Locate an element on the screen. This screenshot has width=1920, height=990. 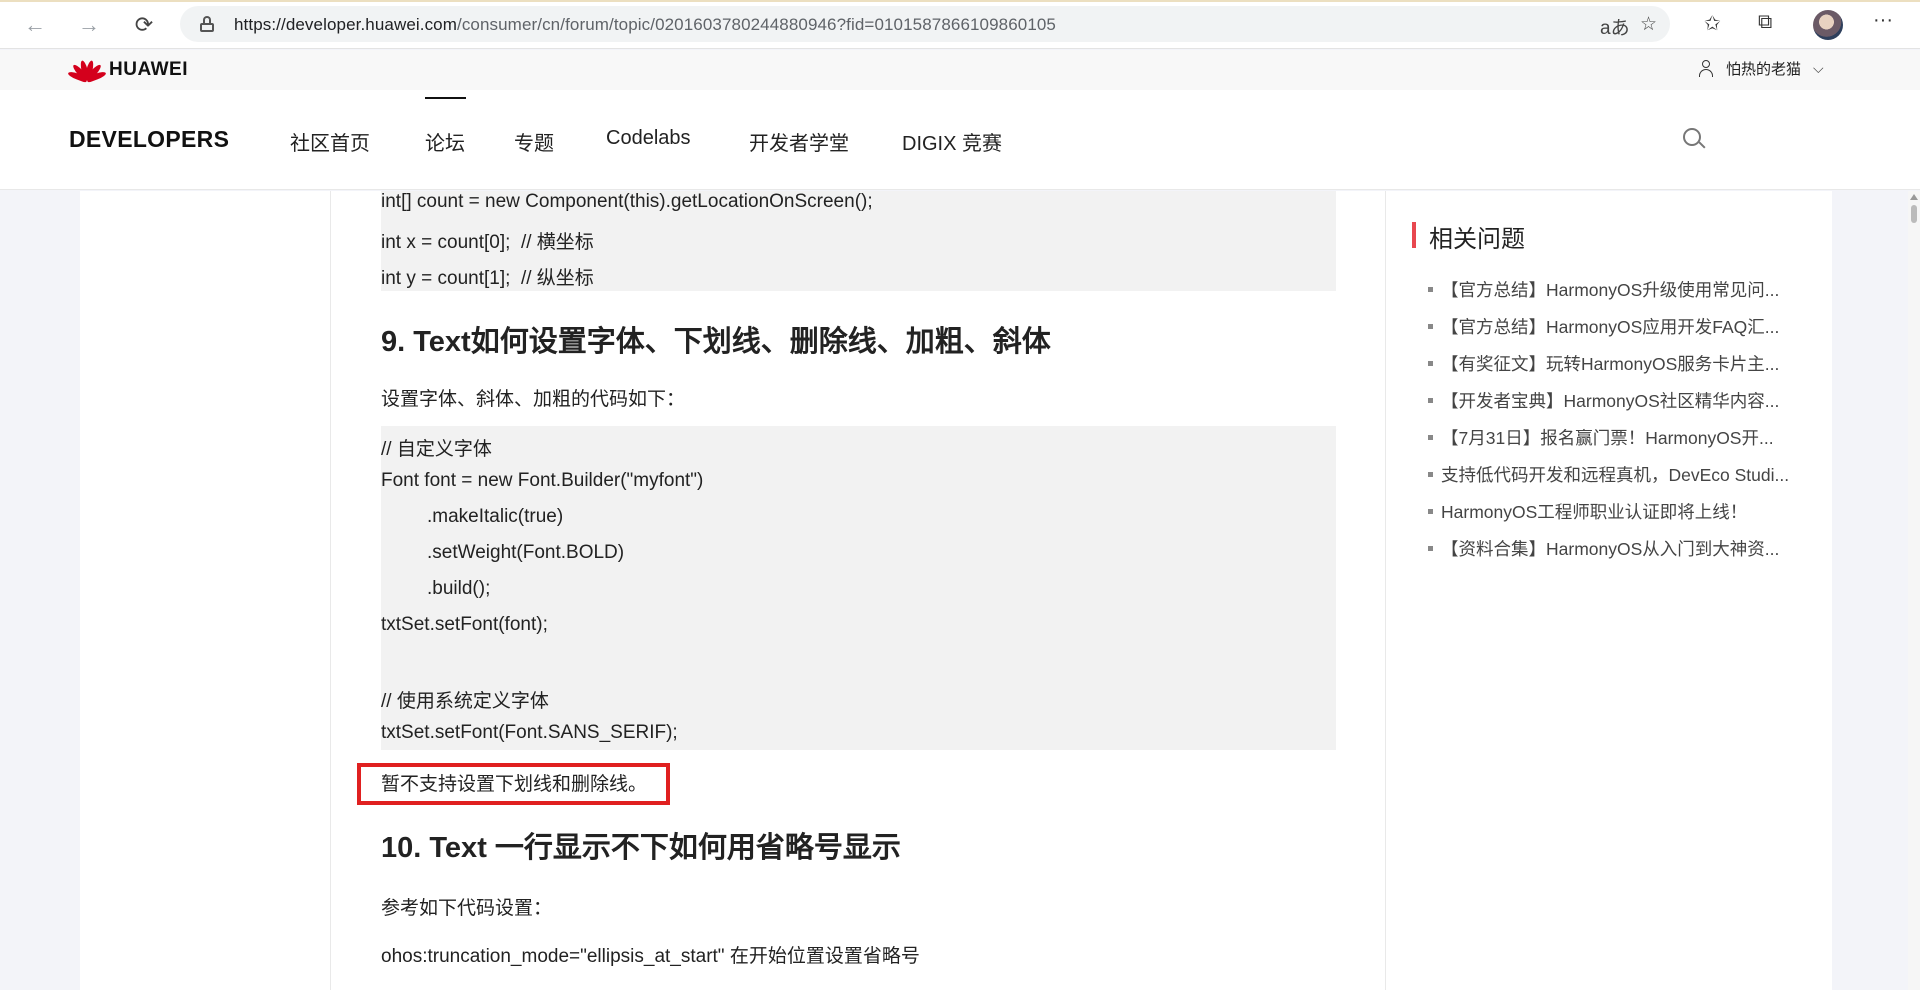
code-line: txtSet.setFont(Font.SANS_SERIF); is located at coordinates (529, 732).